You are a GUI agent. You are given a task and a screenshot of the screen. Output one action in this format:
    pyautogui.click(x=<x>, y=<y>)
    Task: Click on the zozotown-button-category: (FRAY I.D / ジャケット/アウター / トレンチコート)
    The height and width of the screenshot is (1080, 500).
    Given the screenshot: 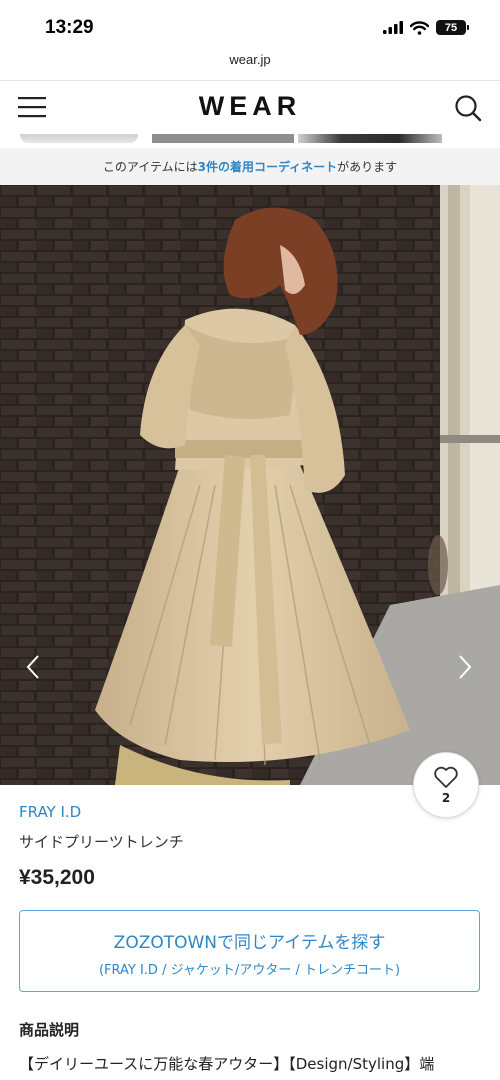 What is the action you would take?
    pyautogui.click(x=249, y=970)
    